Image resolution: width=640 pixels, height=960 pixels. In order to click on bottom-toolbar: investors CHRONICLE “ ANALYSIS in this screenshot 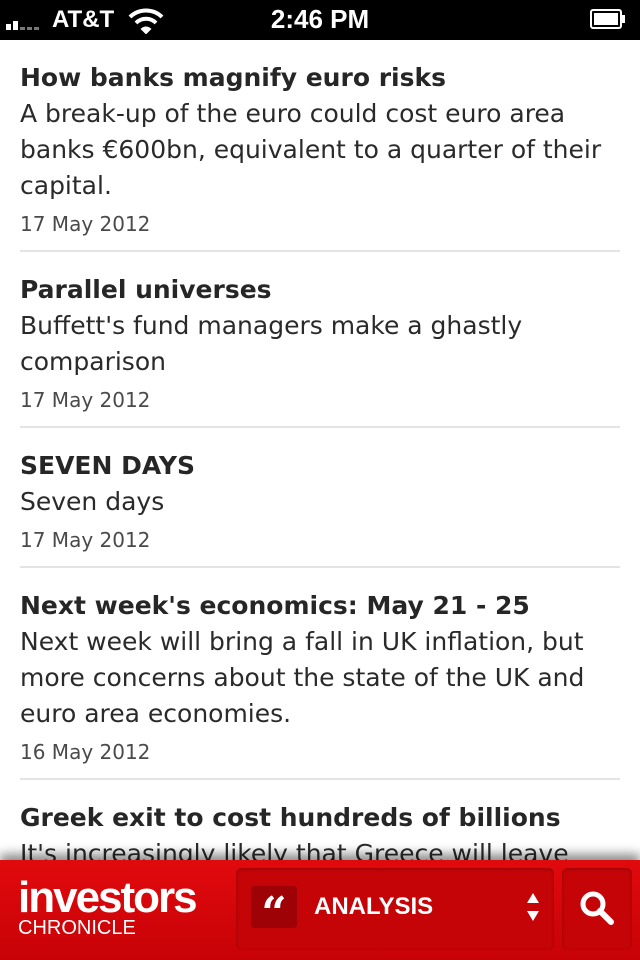, I will do `click(320, 910)`.